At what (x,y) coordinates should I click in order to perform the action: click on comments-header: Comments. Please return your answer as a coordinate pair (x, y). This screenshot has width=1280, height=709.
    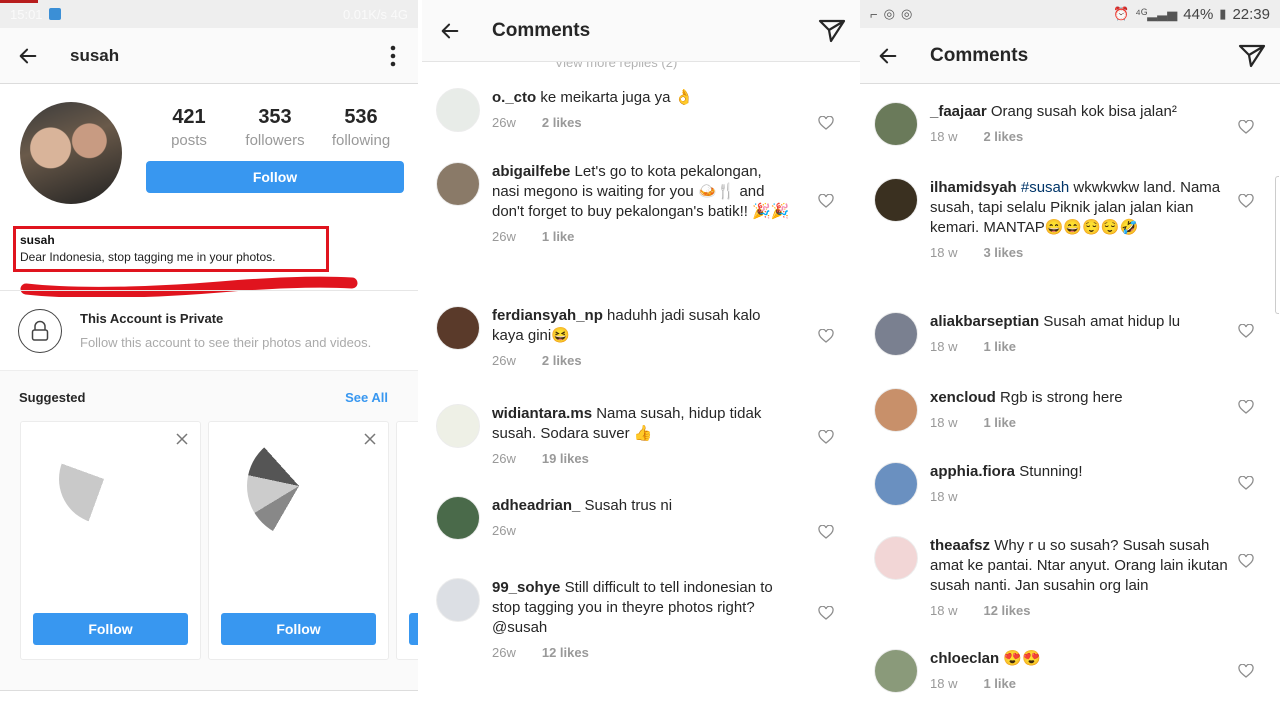
    Looking at the image, I should click on (1070, 56).